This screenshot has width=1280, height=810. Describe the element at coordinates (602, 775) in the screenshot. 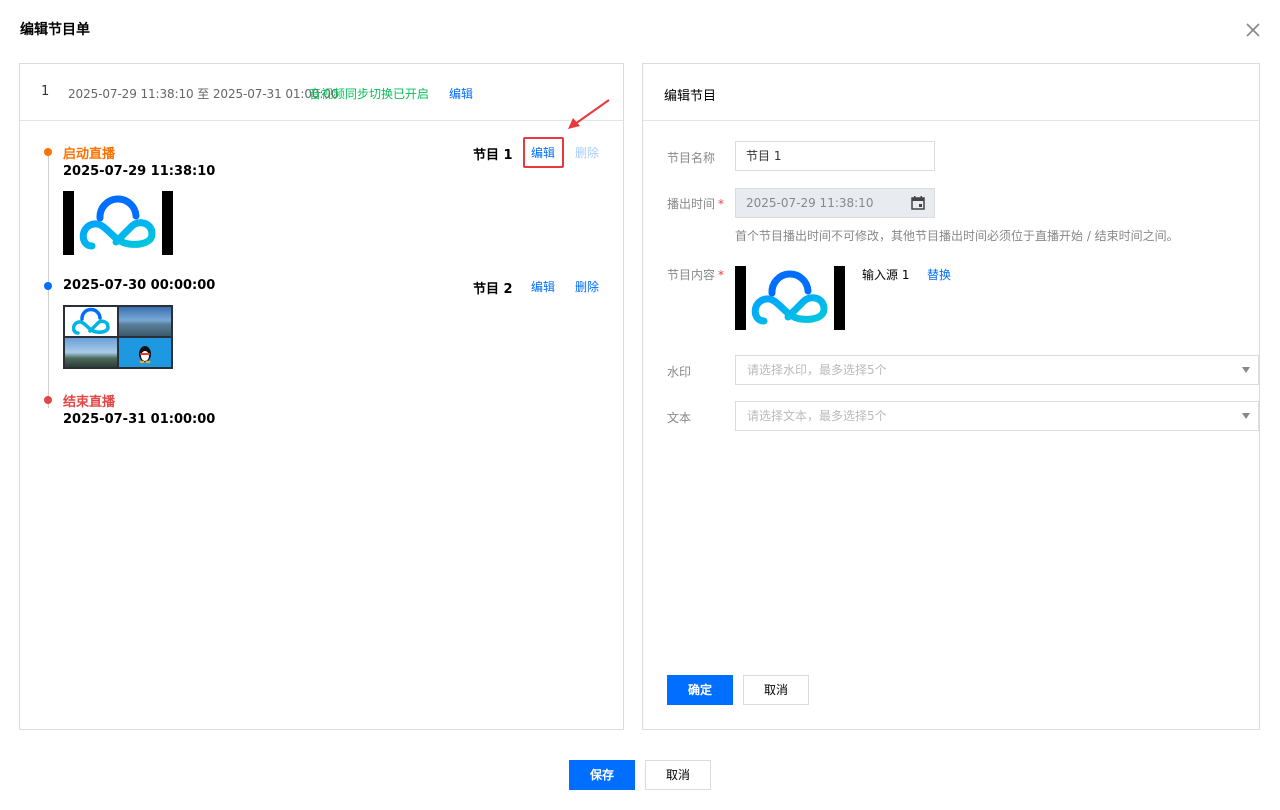

I see `save-button: 保存` at that location.